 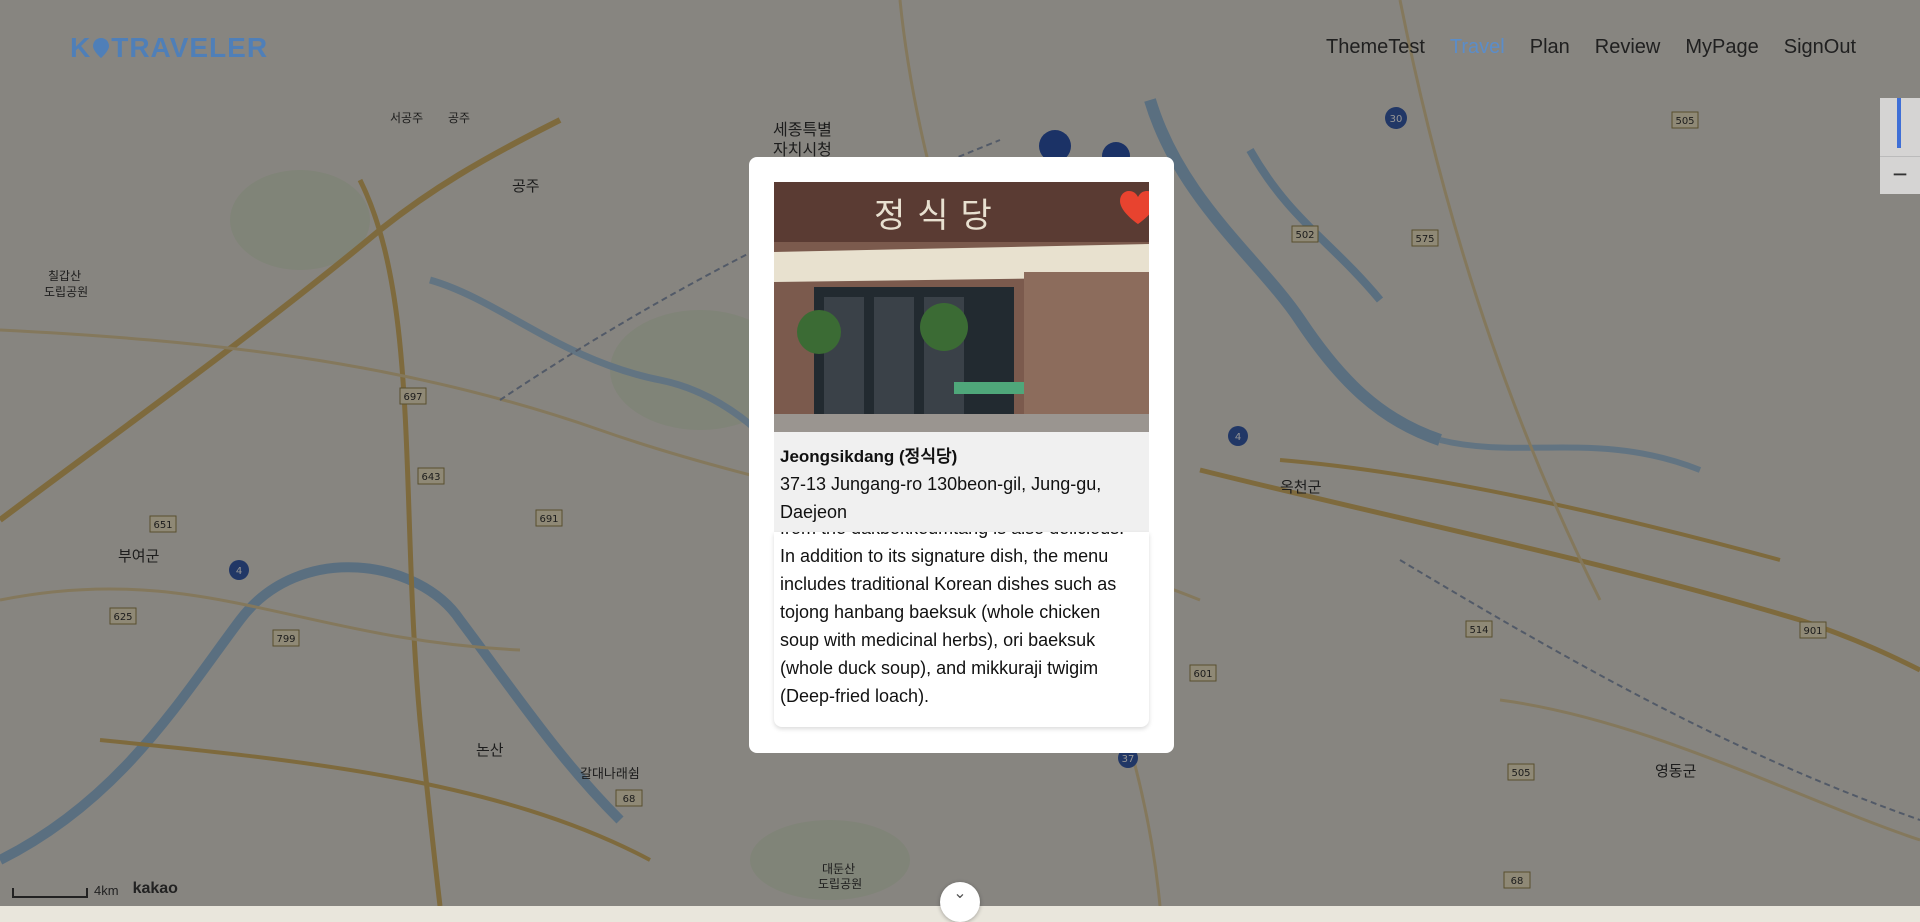 I want to click on map-scale: 4km kakao, so click(x=95, y=889).